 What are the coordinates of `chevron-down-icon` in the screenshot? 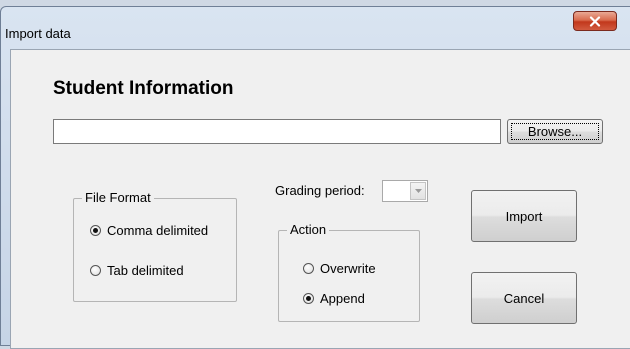 It's located at (418, 191).